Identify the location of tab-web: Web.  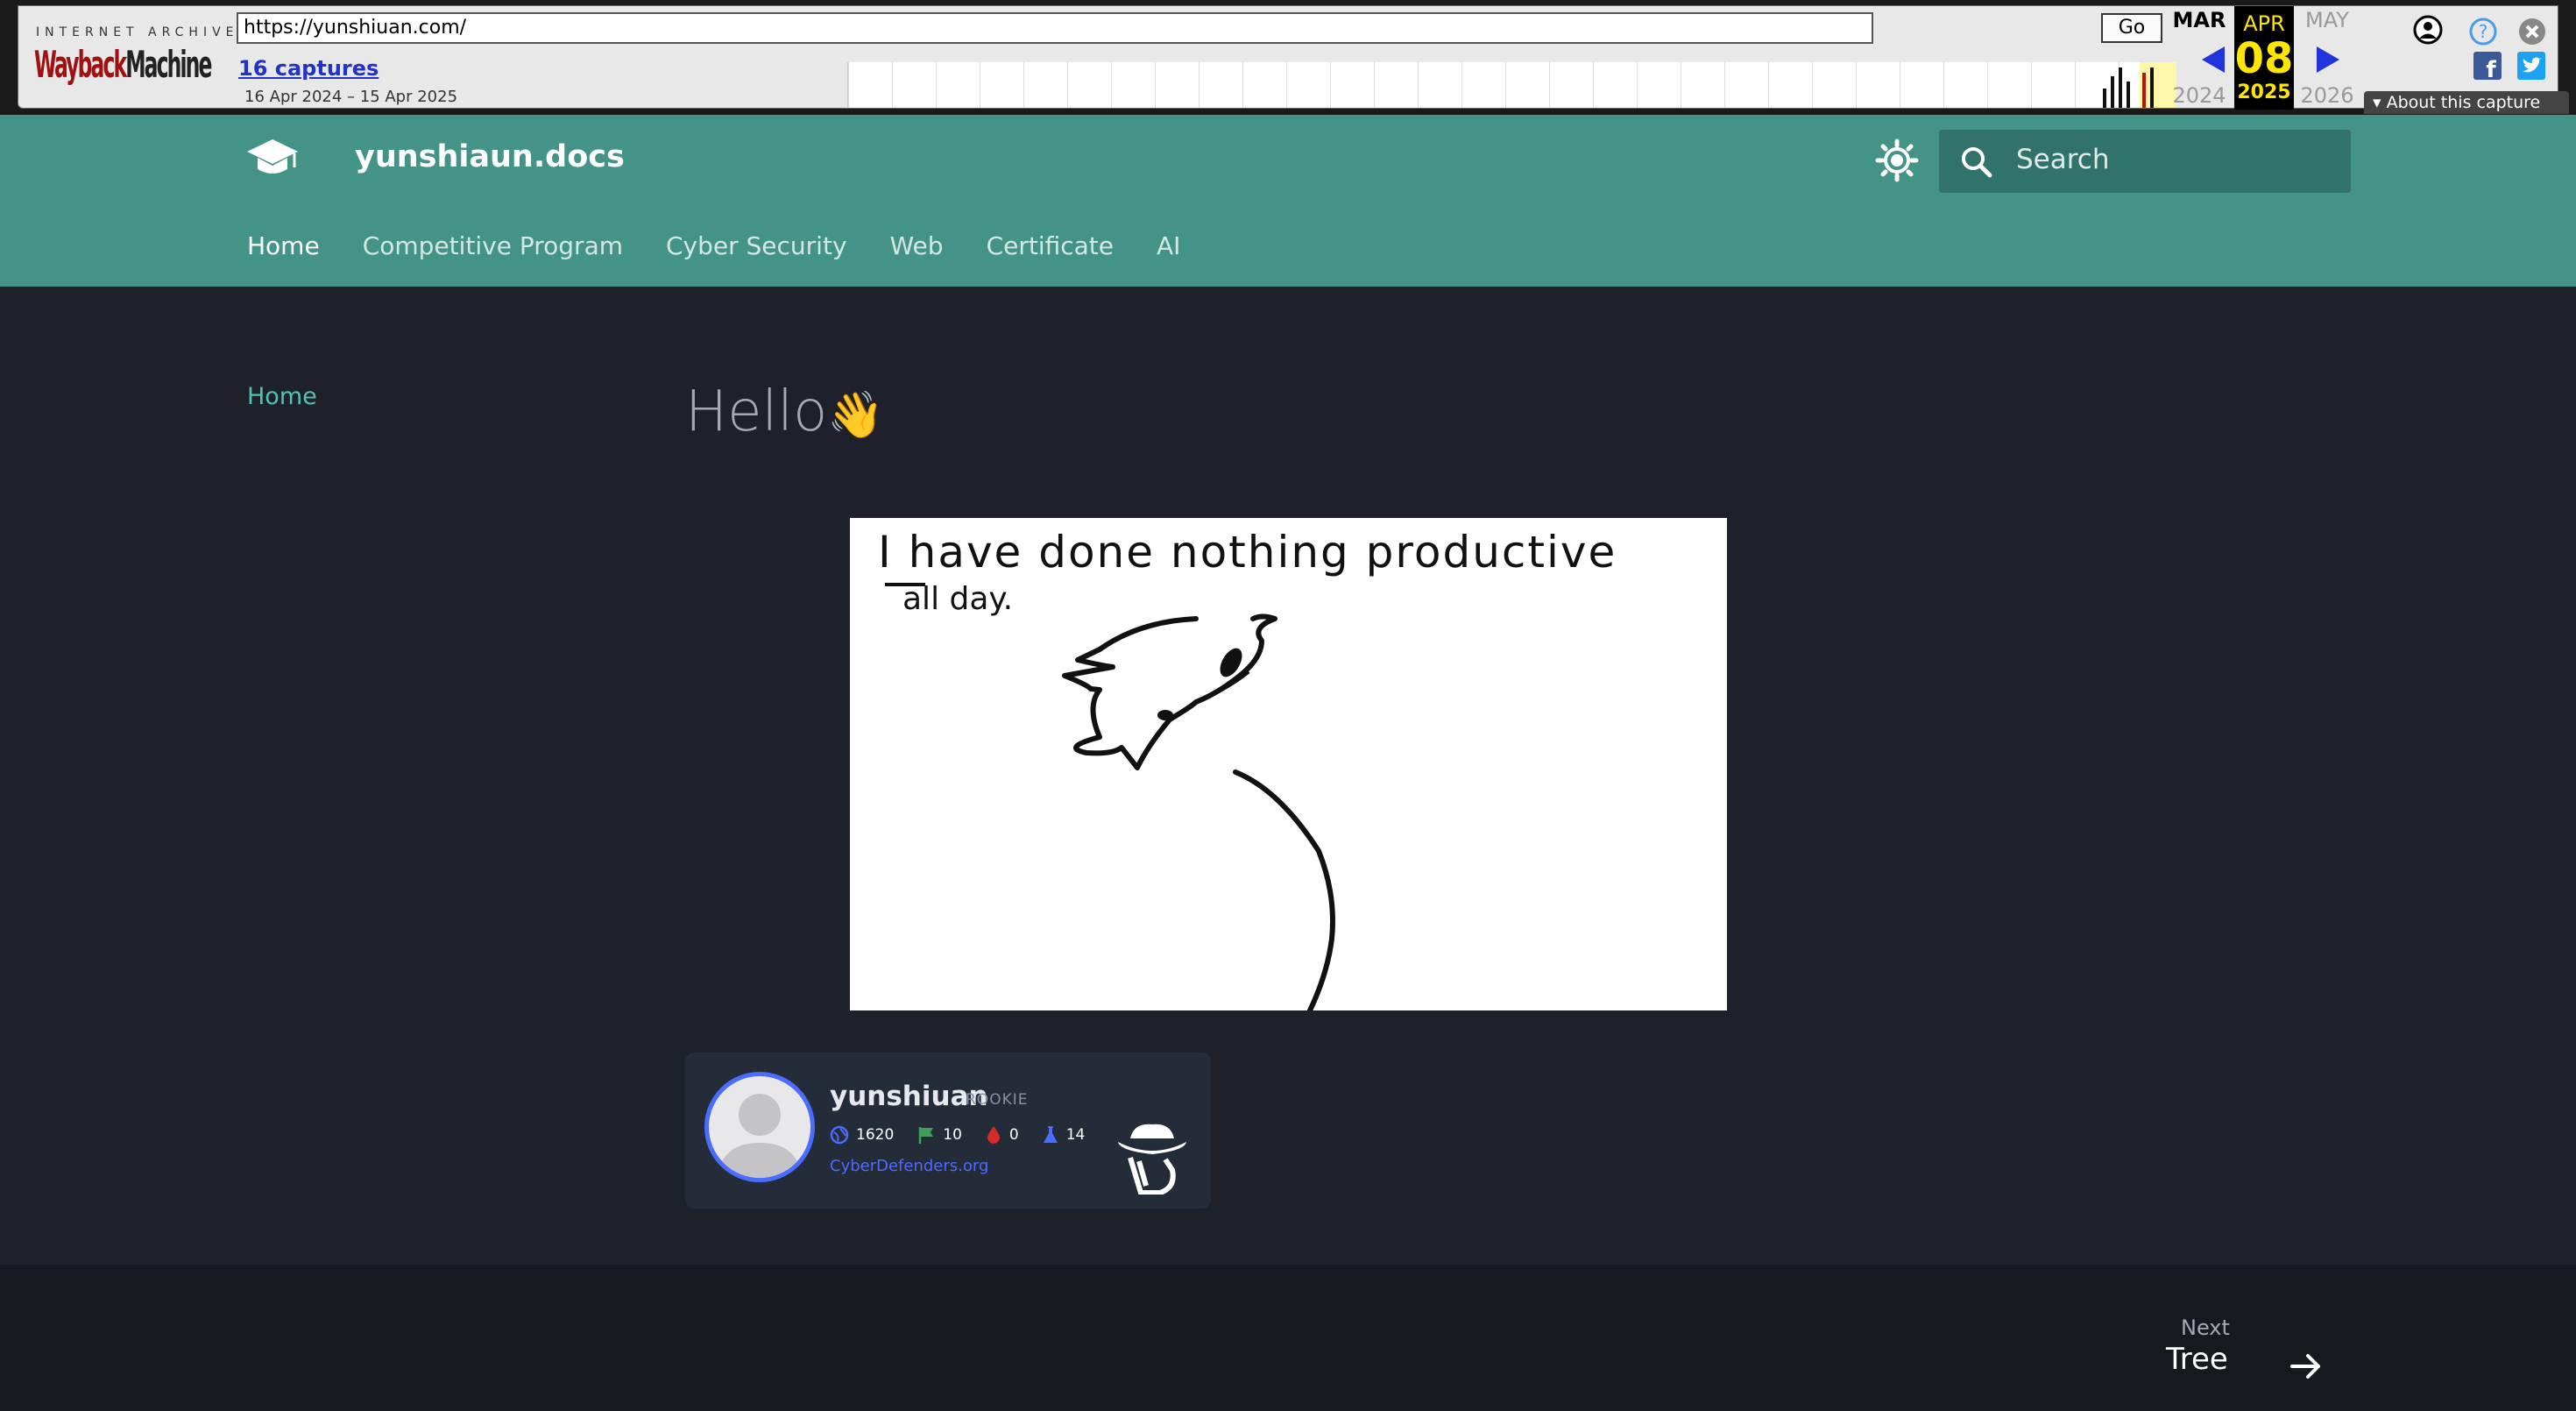
(917, 246).